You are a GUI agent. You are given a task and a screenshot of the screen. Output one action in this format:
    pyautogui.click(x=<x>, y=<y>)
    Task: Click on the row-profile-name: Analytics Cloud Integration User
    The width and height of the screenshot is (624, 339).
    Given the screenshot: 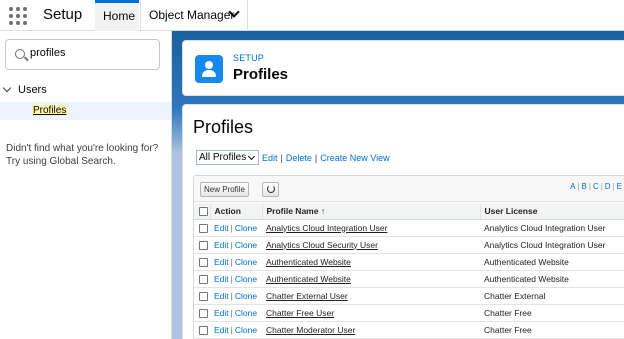 What is the action you would take?
    pyautogui.click(x=371, y=228)
    